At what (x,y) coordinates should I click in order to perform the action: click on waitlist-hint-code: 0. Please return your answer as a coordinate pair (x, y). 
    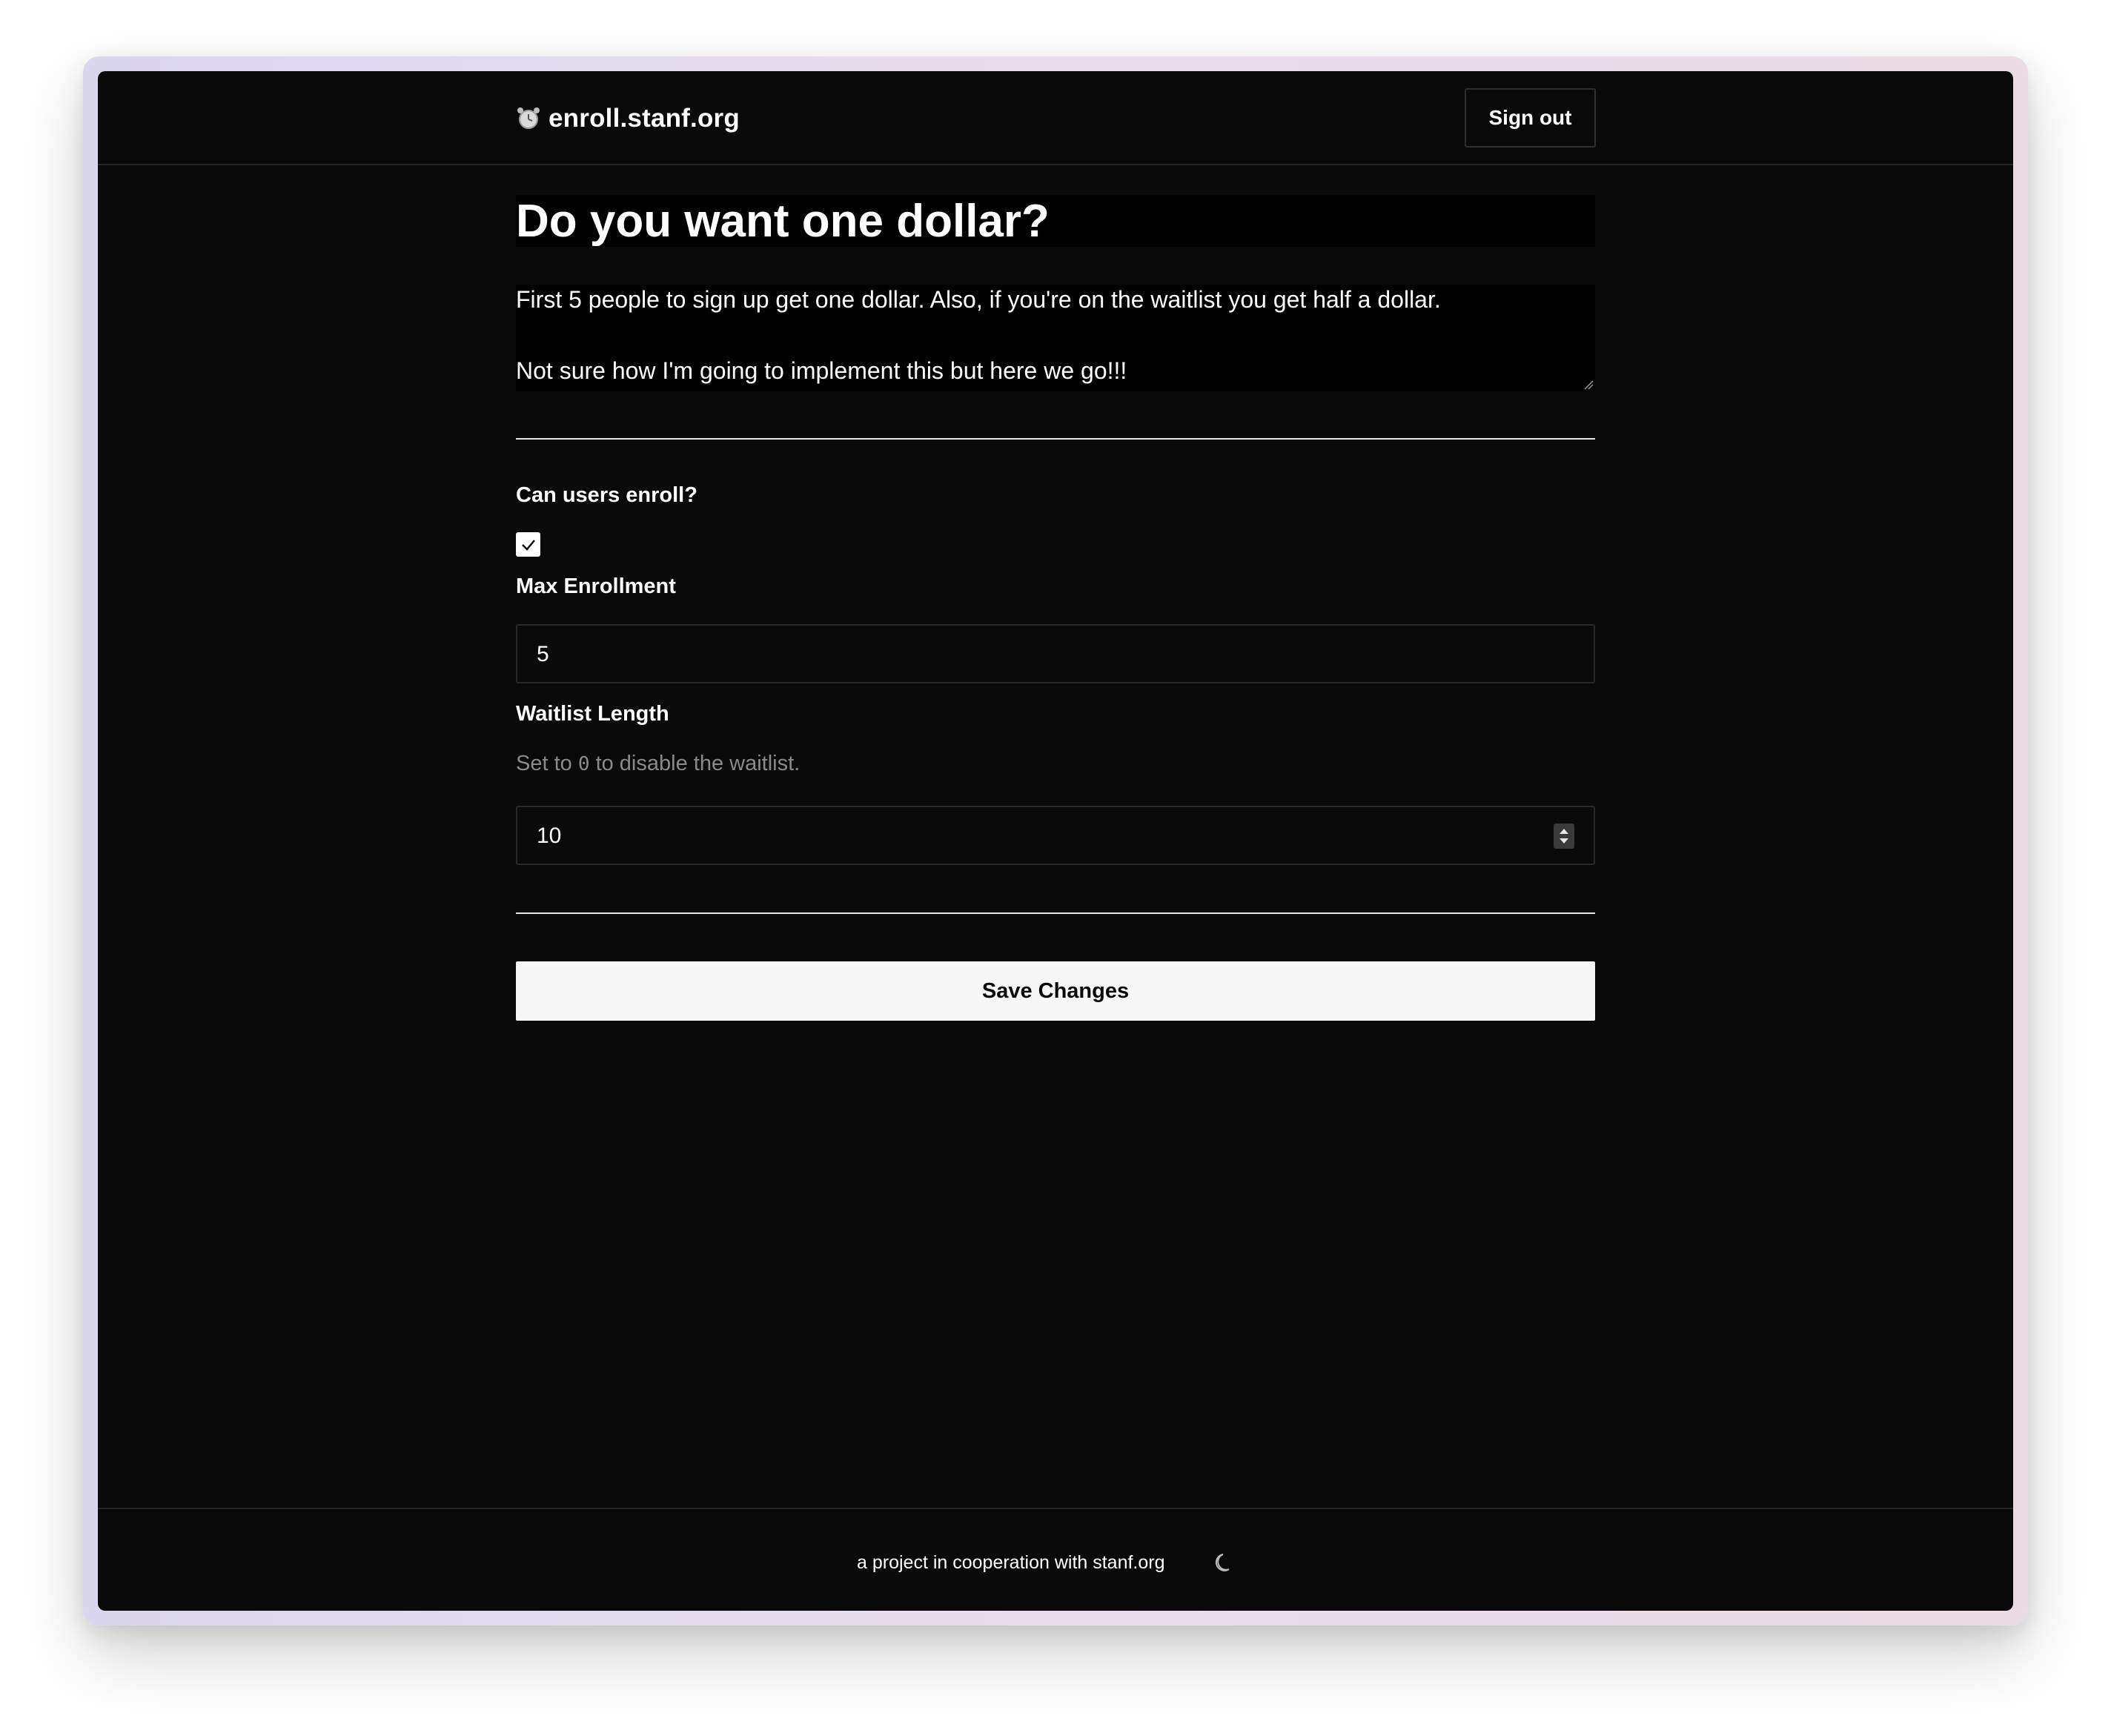
    Looking at the image, I should click on (583, 764).